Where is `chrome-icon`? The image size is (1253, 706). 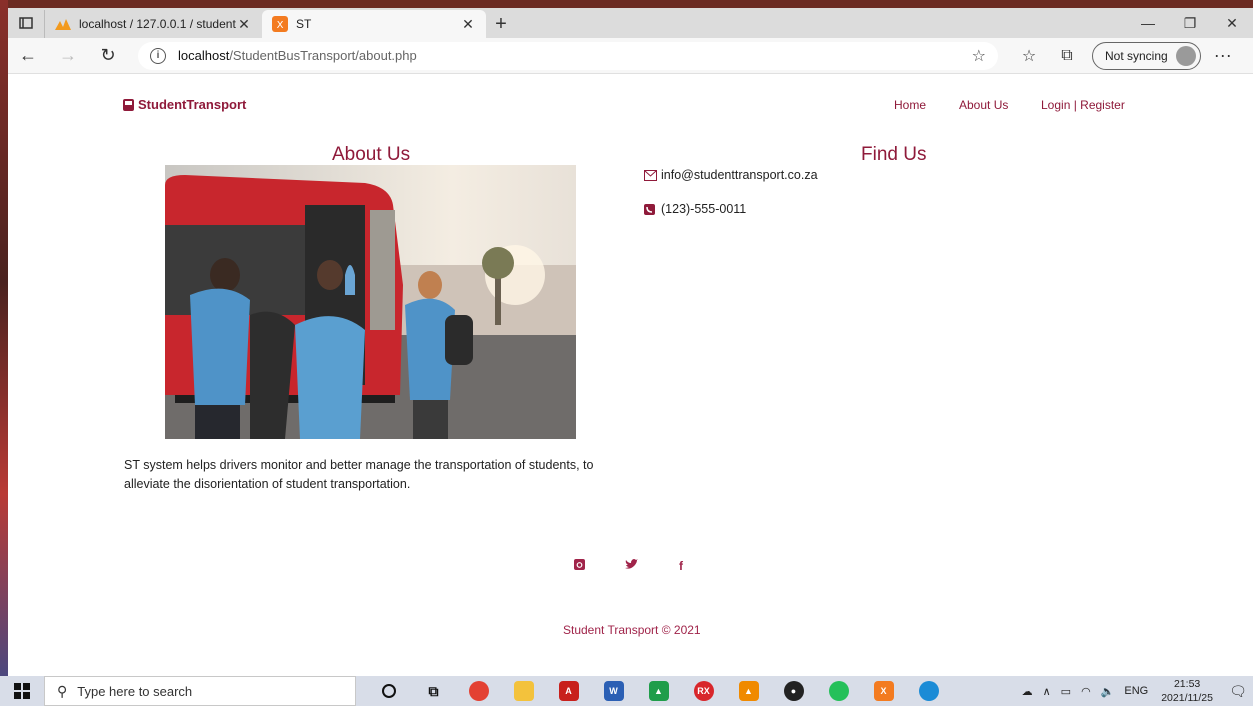 chrome-icon is located at coordinates (478, 691).